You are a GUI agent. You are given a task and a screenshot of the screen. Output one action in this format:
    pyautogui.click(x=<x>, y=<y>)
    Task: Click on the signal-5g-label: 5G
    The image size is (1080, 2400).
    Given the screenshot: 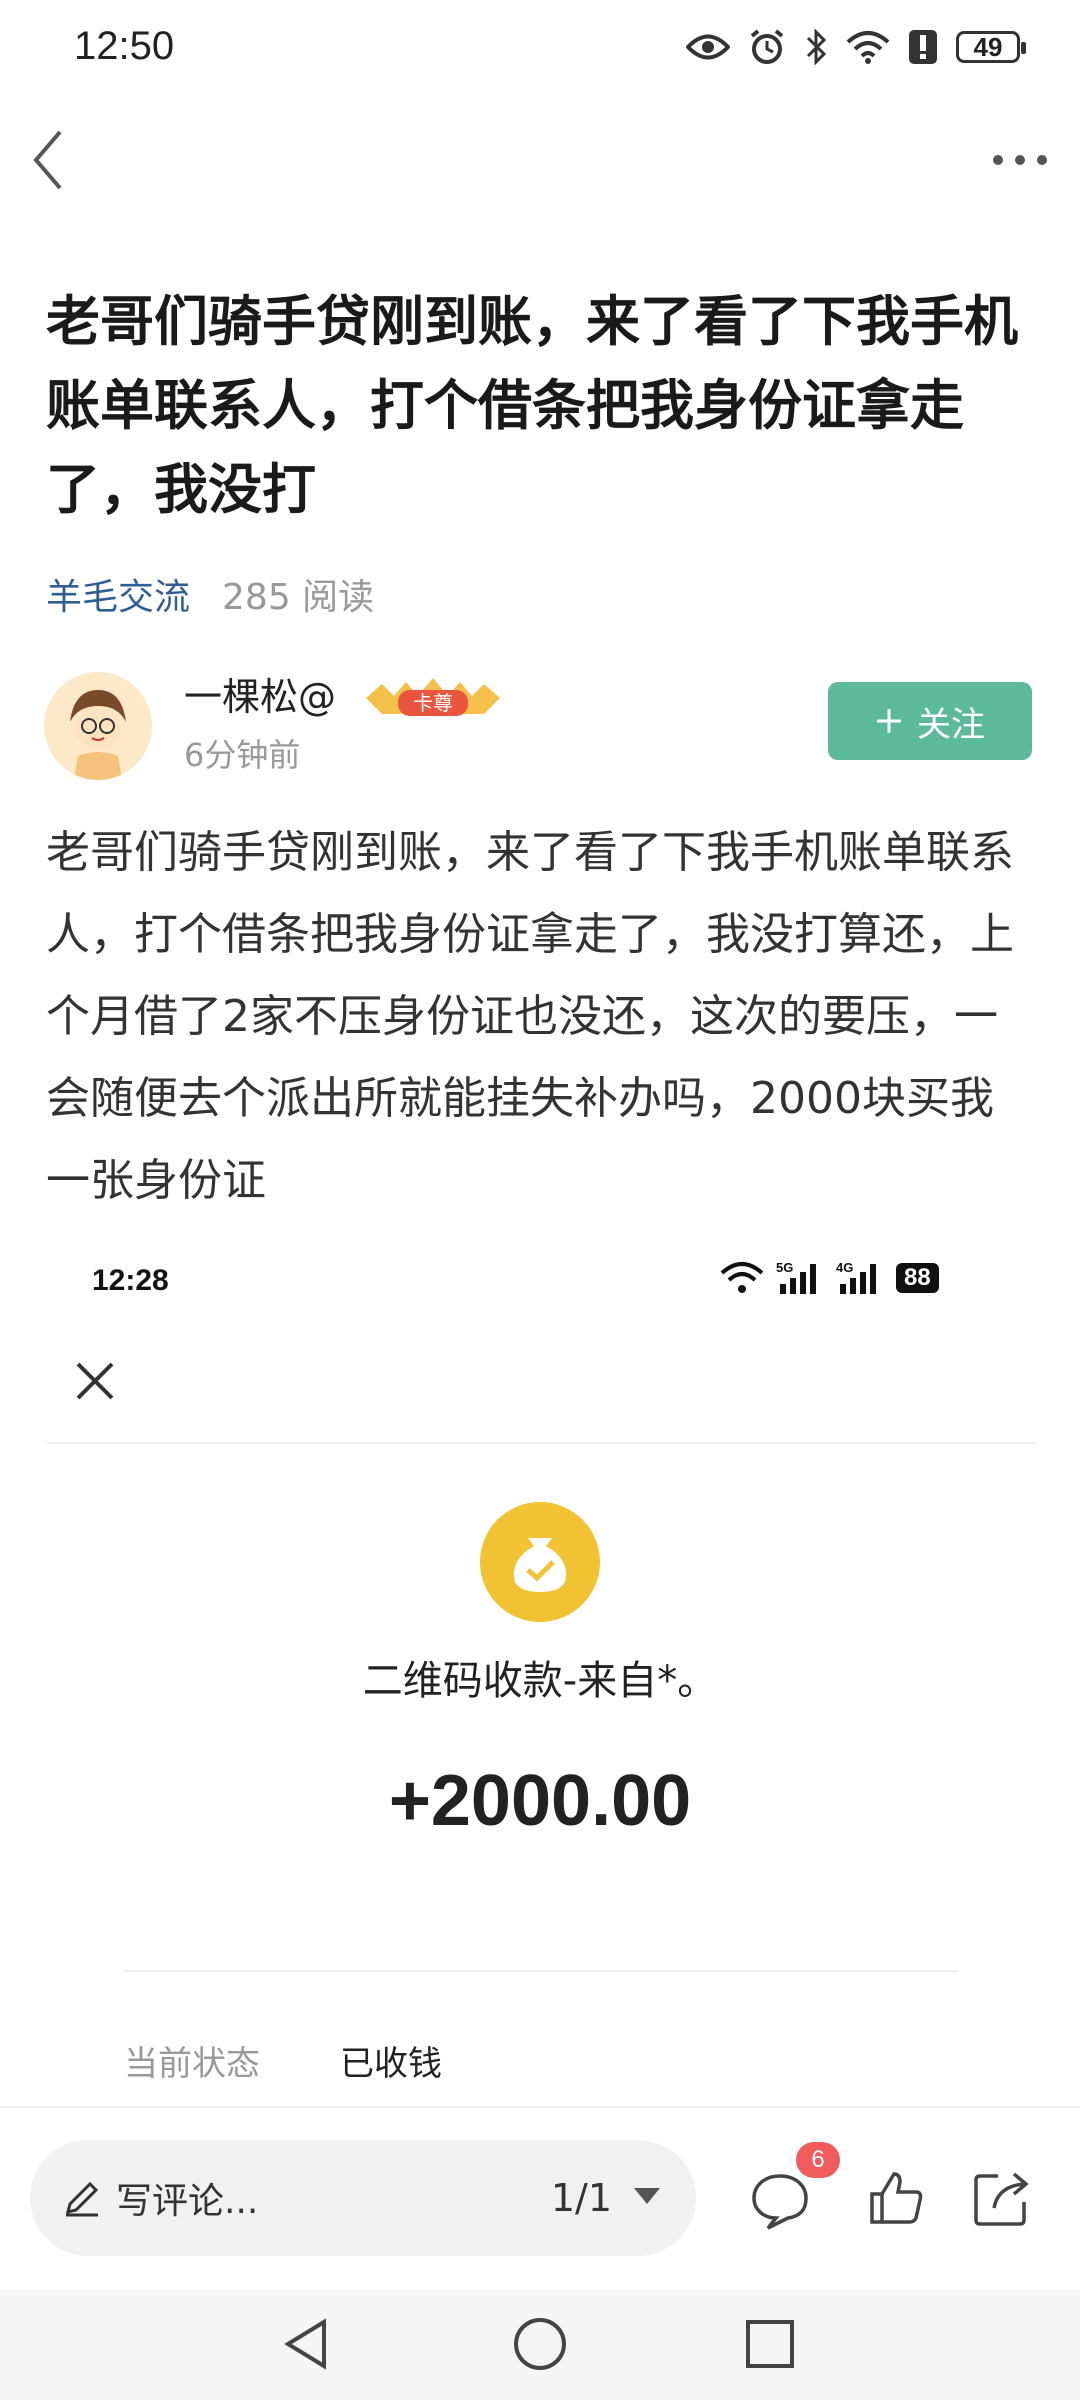 What is the action you would take?
    pyautogui.click(x=784, y=1267)
    